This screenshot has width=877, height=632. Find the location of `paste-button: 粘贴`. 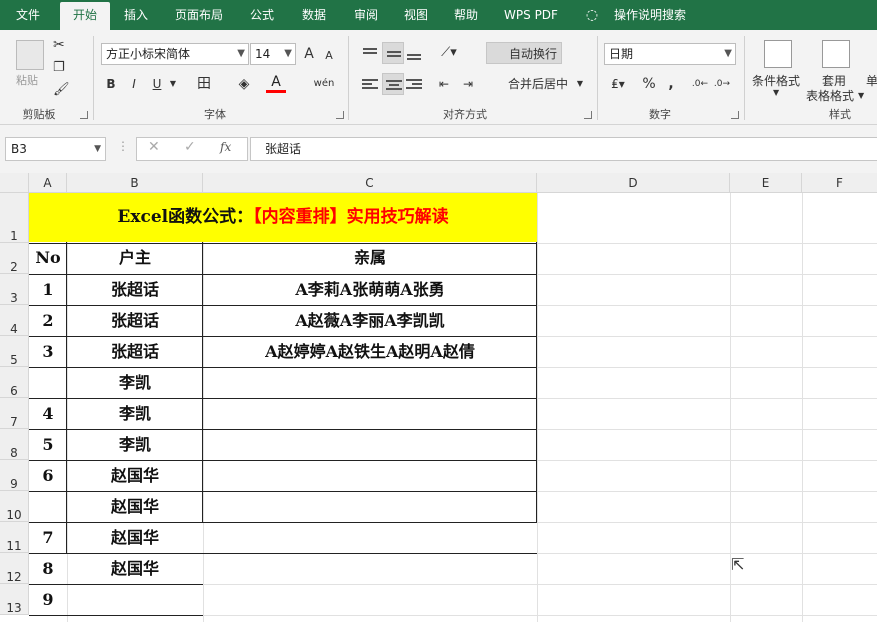

paste-button: 粘贴 is located at coordinates (27, 80).